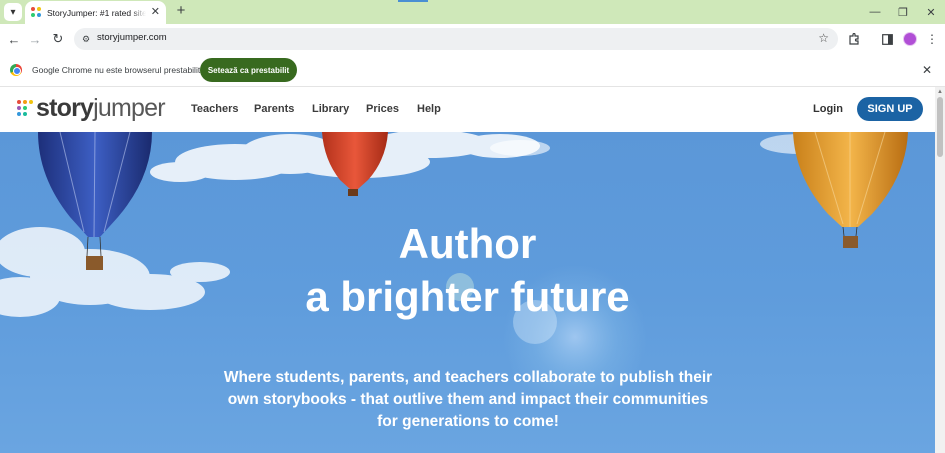 The image size is (945, 453). What do you see at coordinates (16, 70) in the screenshot?
I see `chrome-logo-icon` at bounding box center [16, 70].